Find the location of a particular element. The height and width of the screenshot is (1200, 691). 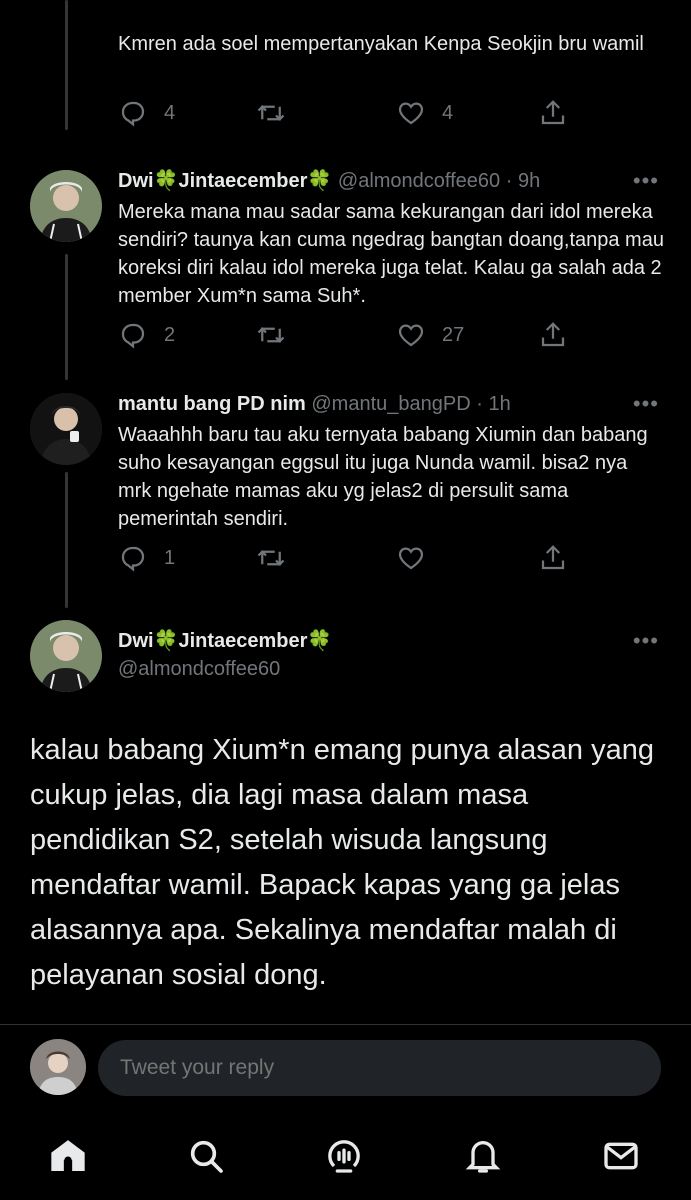

notifications-icon is located at coordinates (483, 1157).